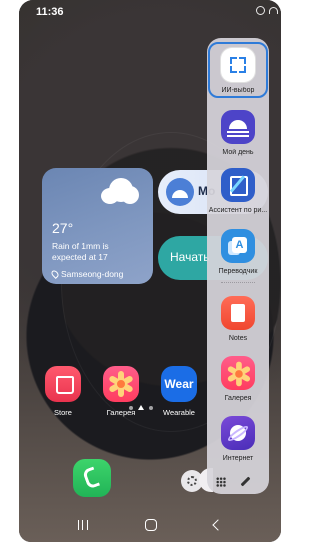  I want to click on home-app-wearable: Wear Wearable, so click(179, 391).